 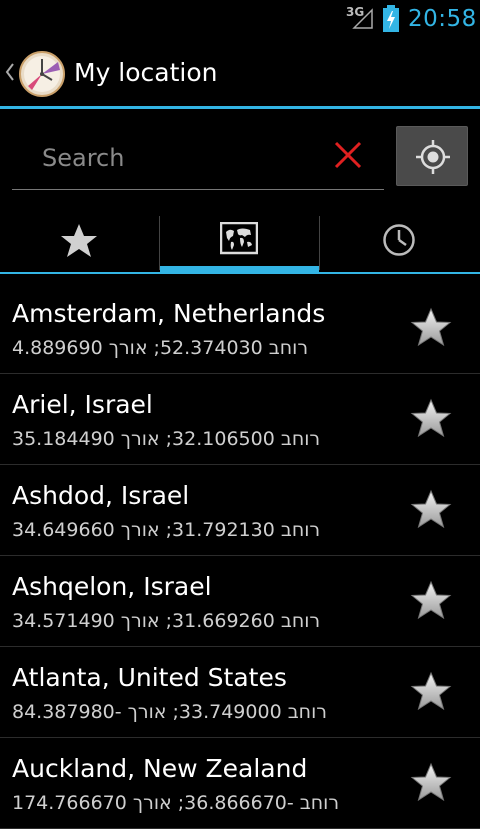 I want to click on selected-tab-indicator, so click(x=239, y=270).